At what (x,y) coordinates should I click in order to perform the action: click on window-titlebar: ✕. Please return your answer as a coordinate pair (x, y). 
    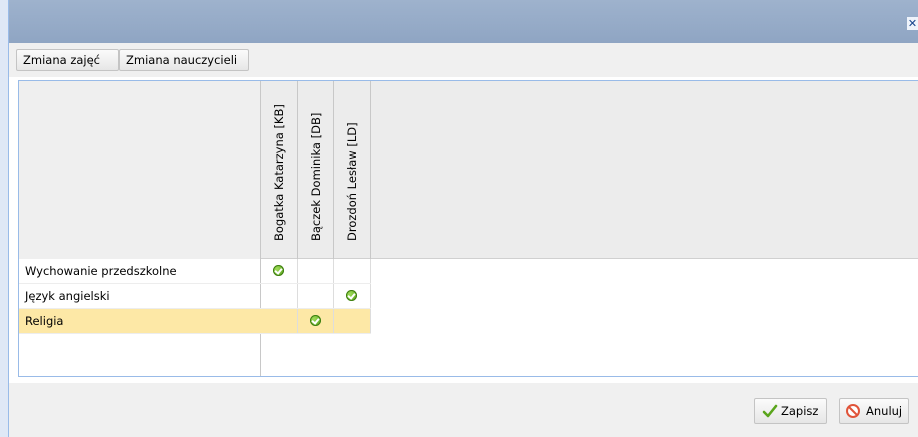
    Looking at the image, I should click on (463, 21).